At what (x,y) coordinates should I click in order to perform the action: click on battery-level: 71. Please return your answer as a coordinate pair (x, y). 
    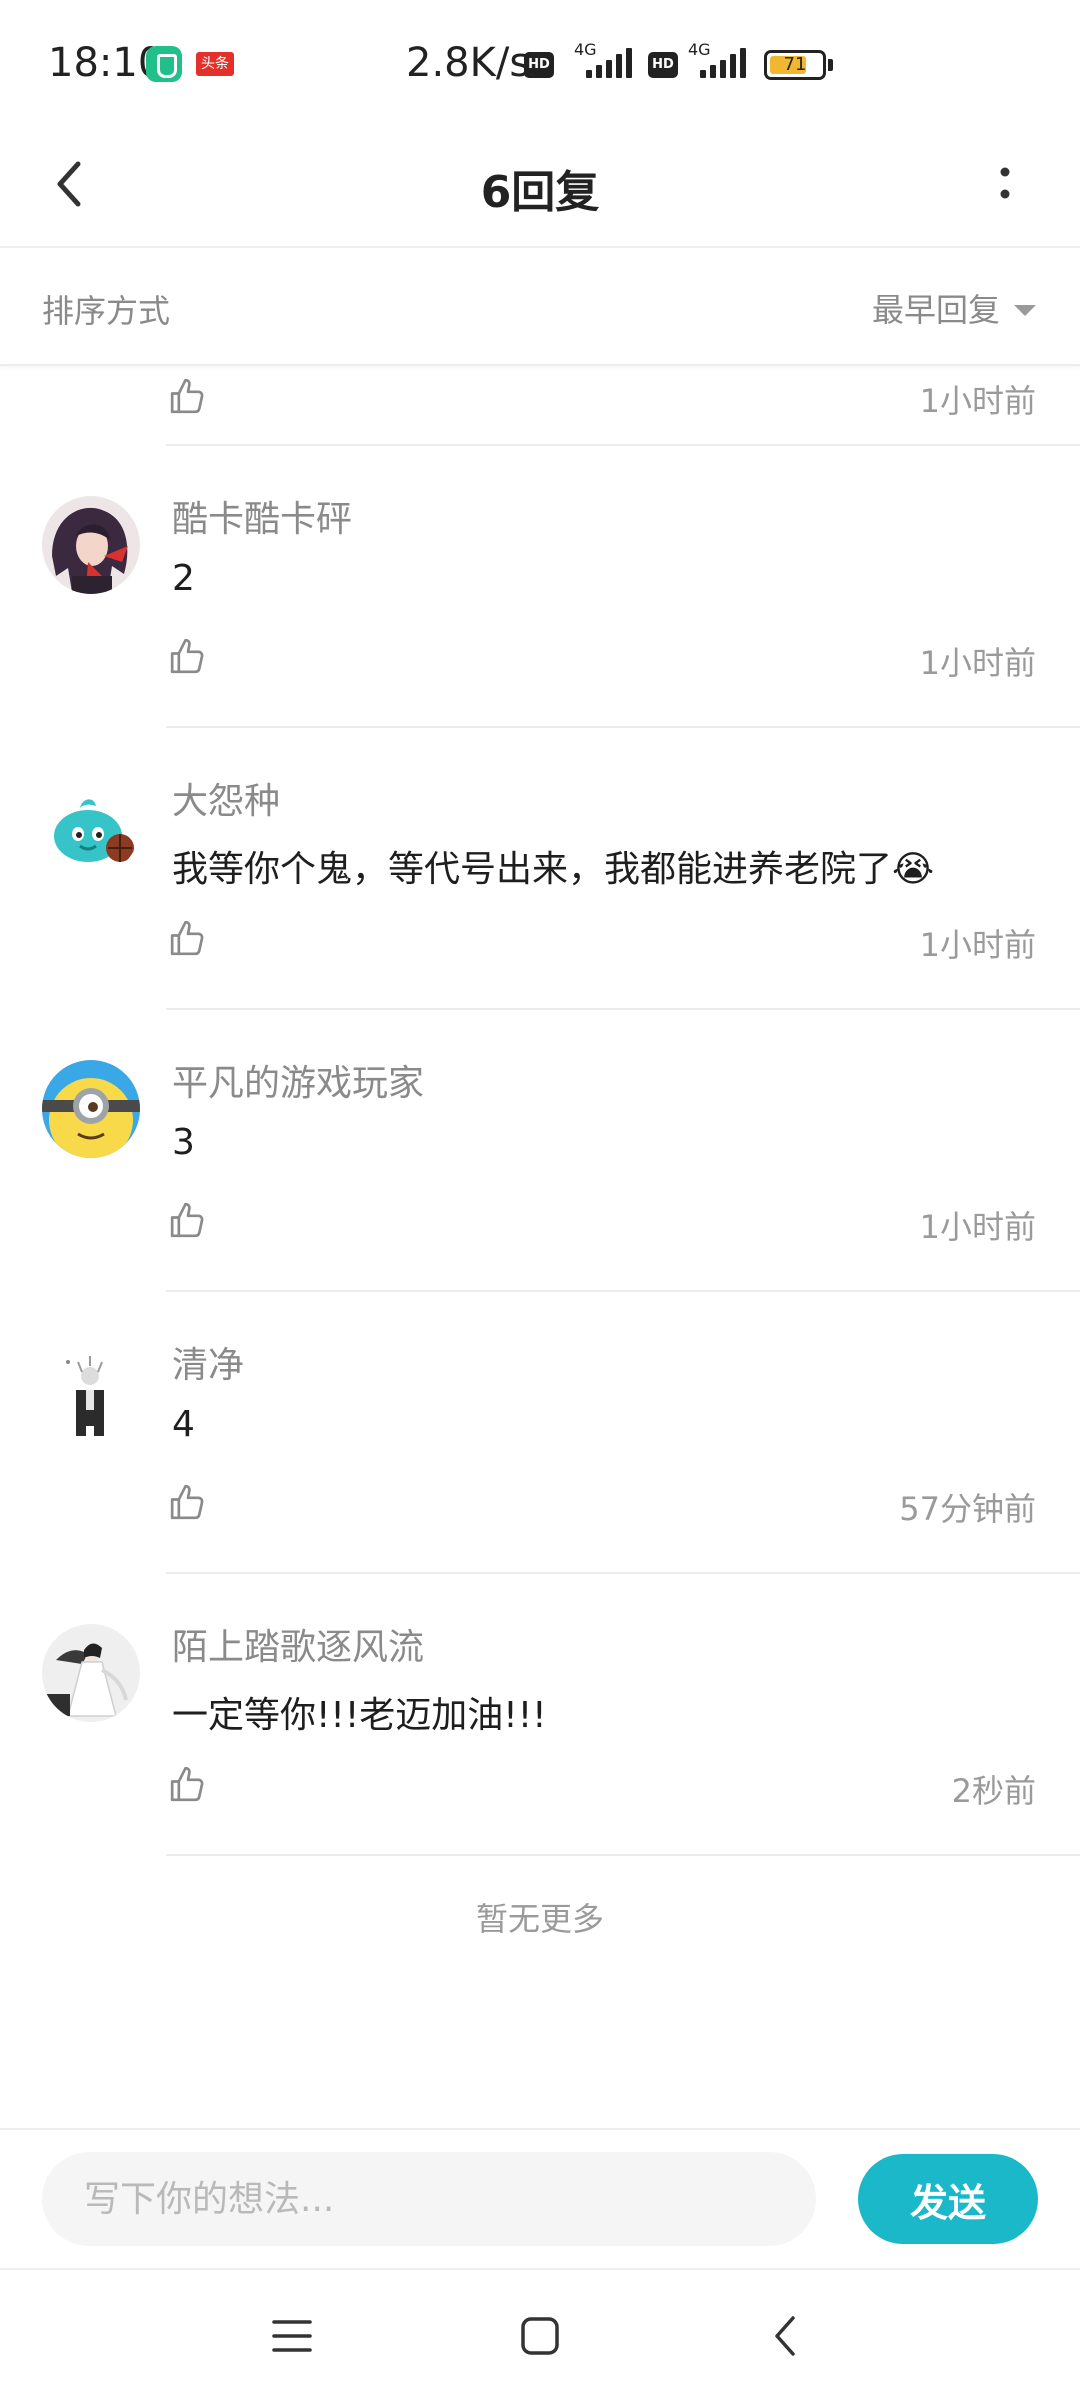
    Looking at the image, I should click on (795, 64).